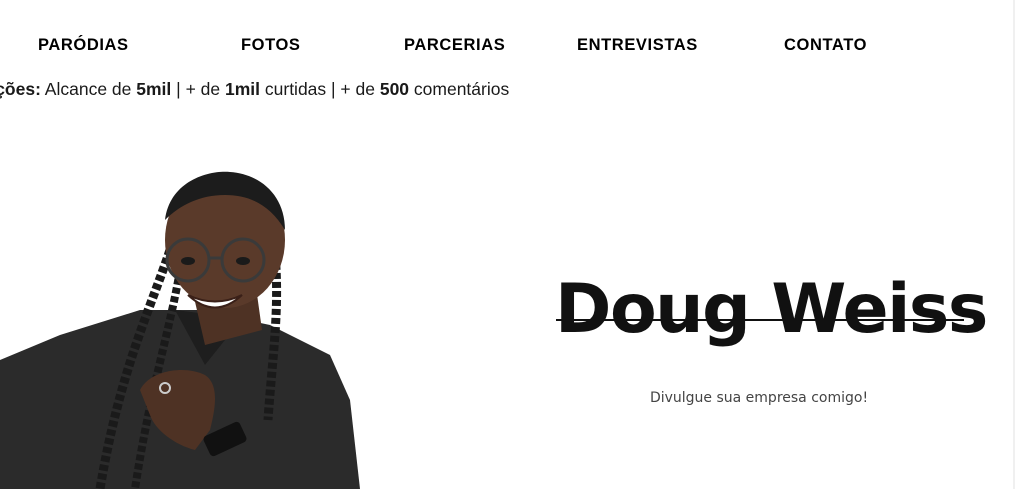 Image resolution: width=1015 pixels, height=489 pixels. What do you see at coordinates (459, 89) in the screenshot?
I see `ticker-text-4: comentários` at bounding box center [459, 89].